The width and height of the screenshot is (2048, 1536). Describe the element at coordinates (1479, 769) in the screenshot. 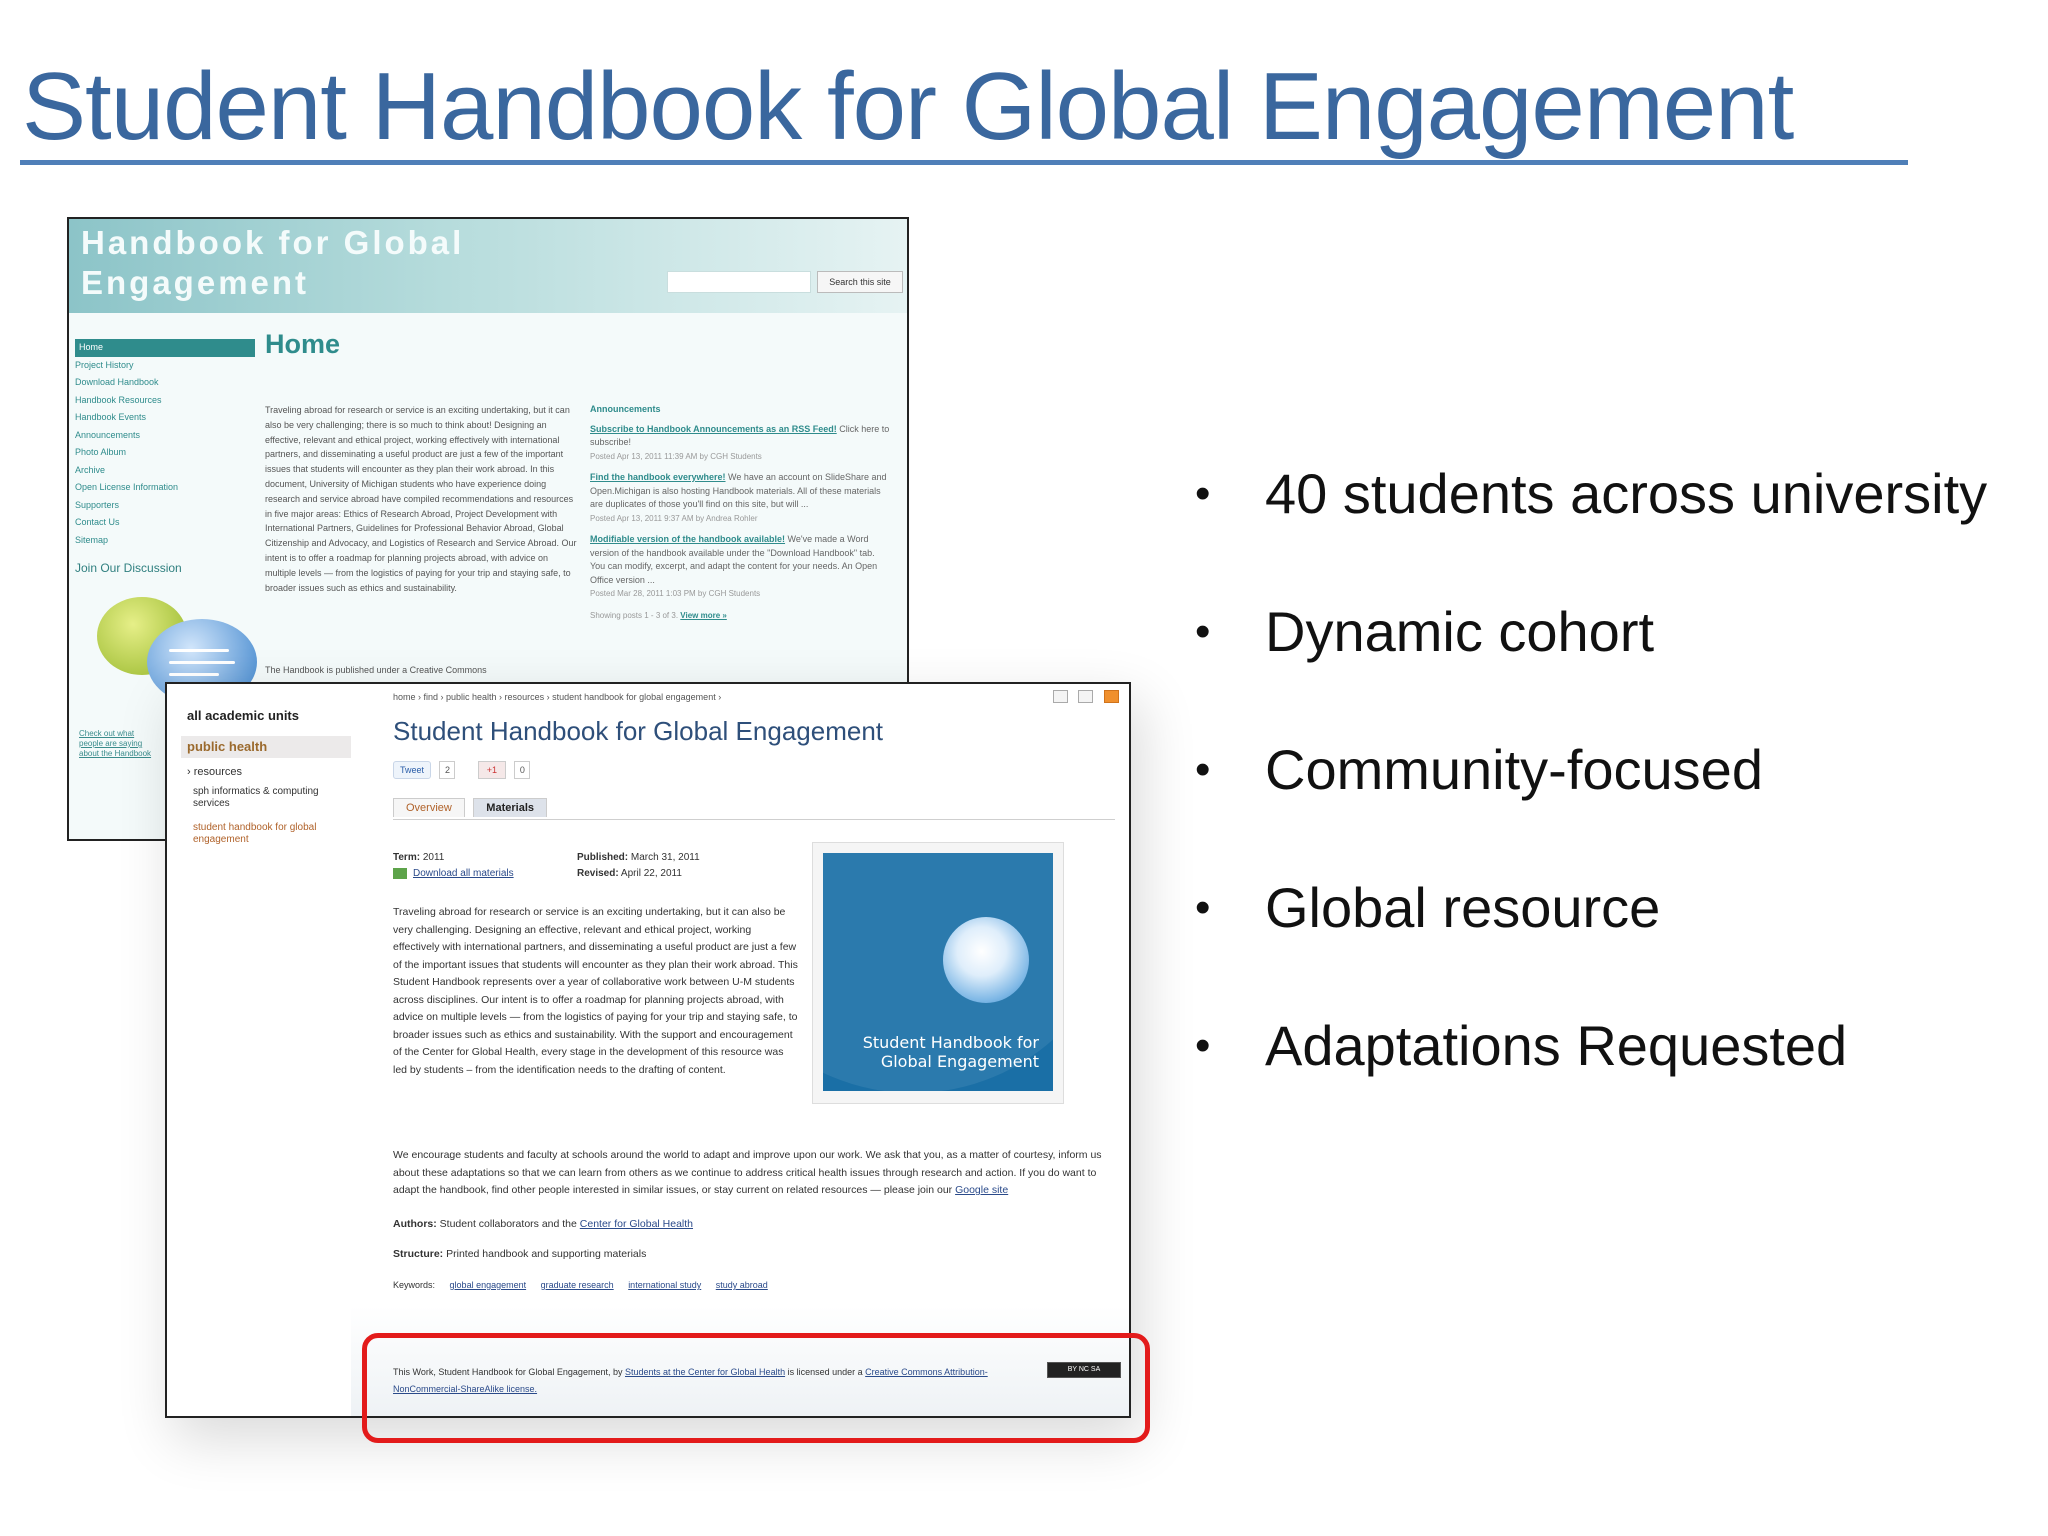

I see `bullet-item: • Community-focused` at that location.